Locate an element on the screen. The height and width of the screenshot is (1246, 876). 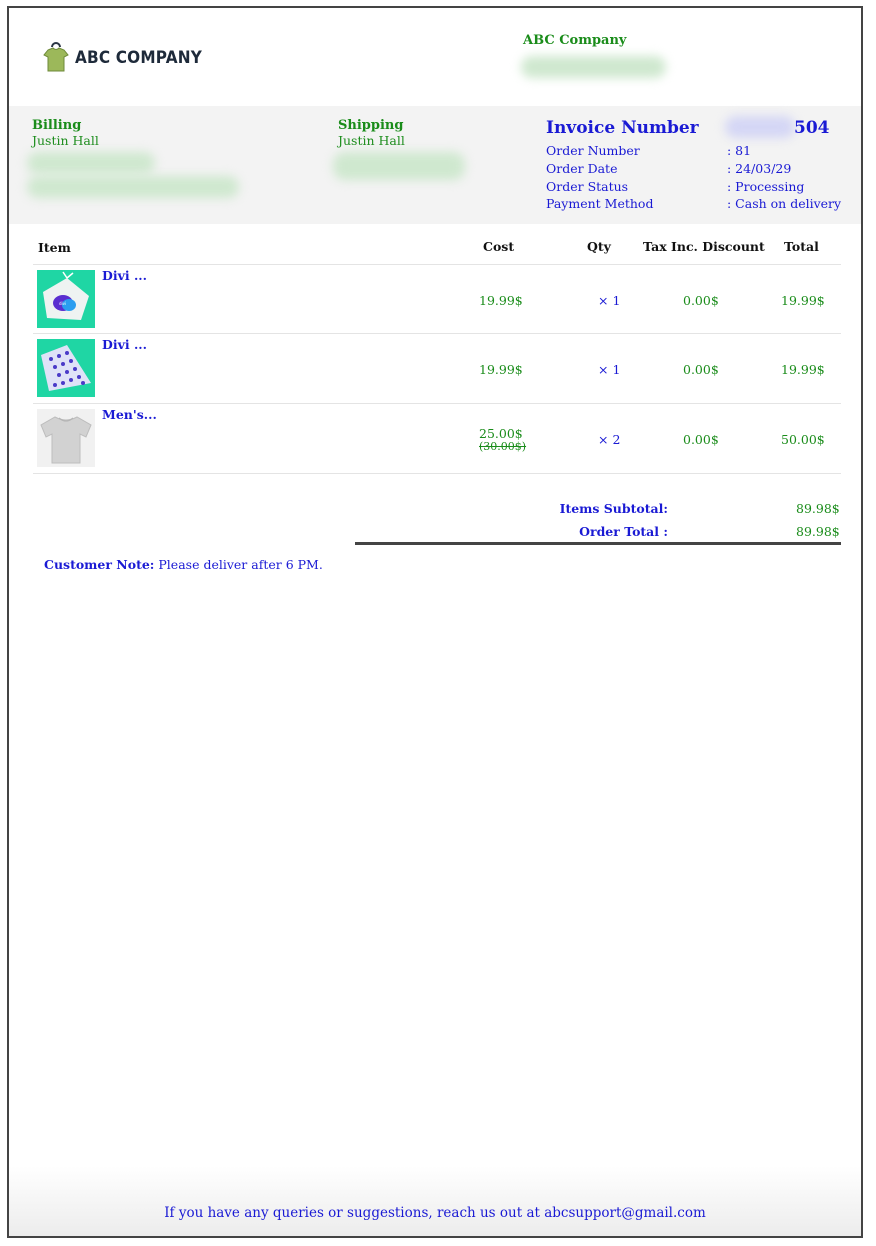
item-qty: × 2 is located at coordinates (609, 439).